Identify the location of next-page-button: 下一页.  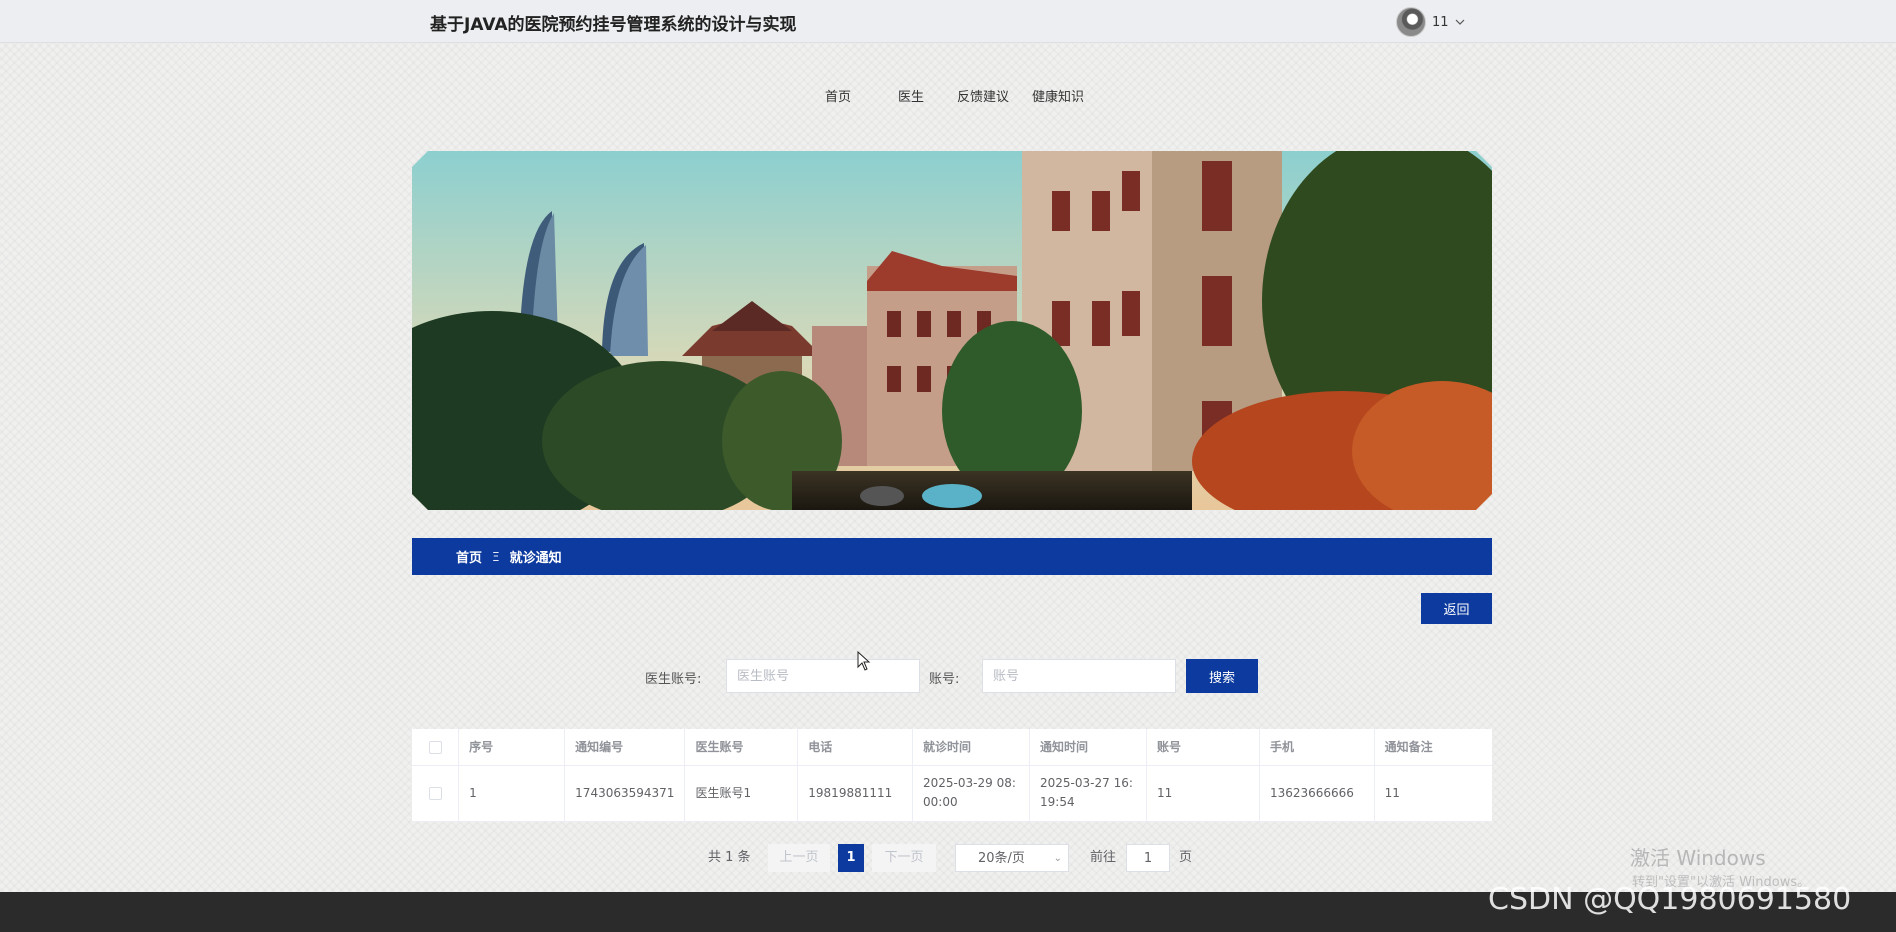
(904, 858).